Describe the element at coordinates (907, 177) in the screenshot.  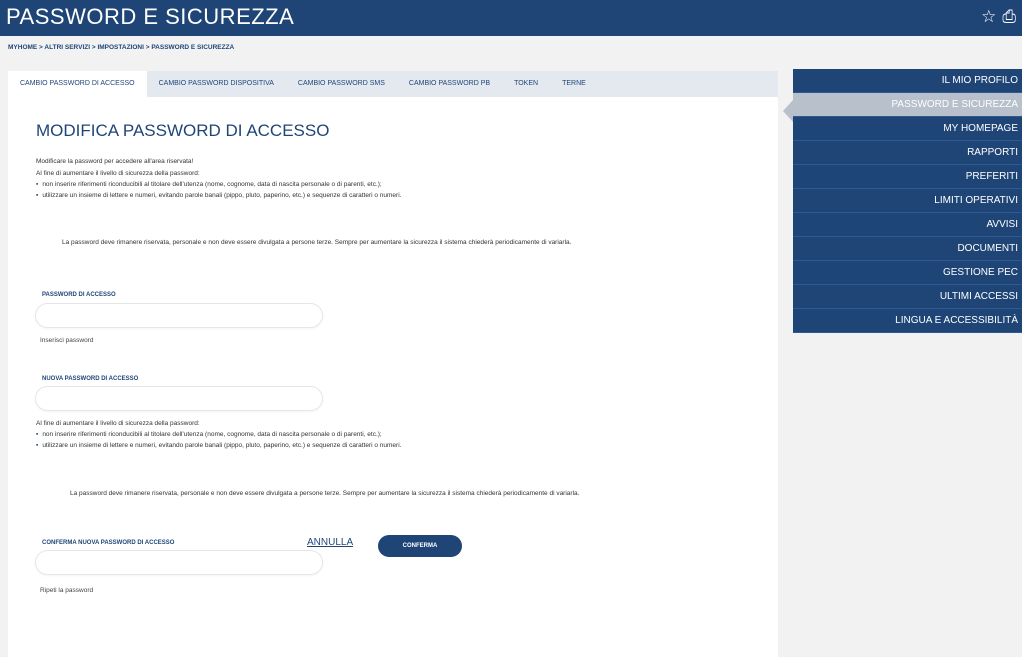
I see `sidebar-item-preferiti: PREFERITI` at that location.